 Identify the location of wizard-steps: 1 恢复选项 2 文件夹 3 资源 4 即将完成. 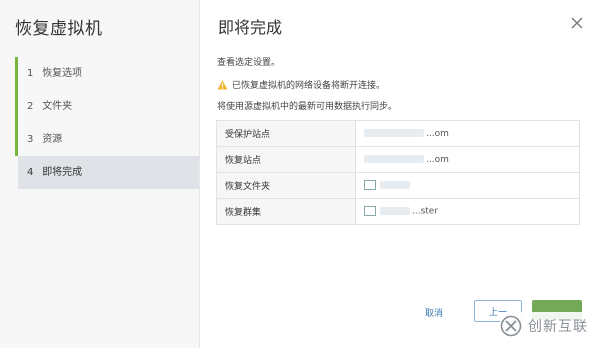
(107, 123).